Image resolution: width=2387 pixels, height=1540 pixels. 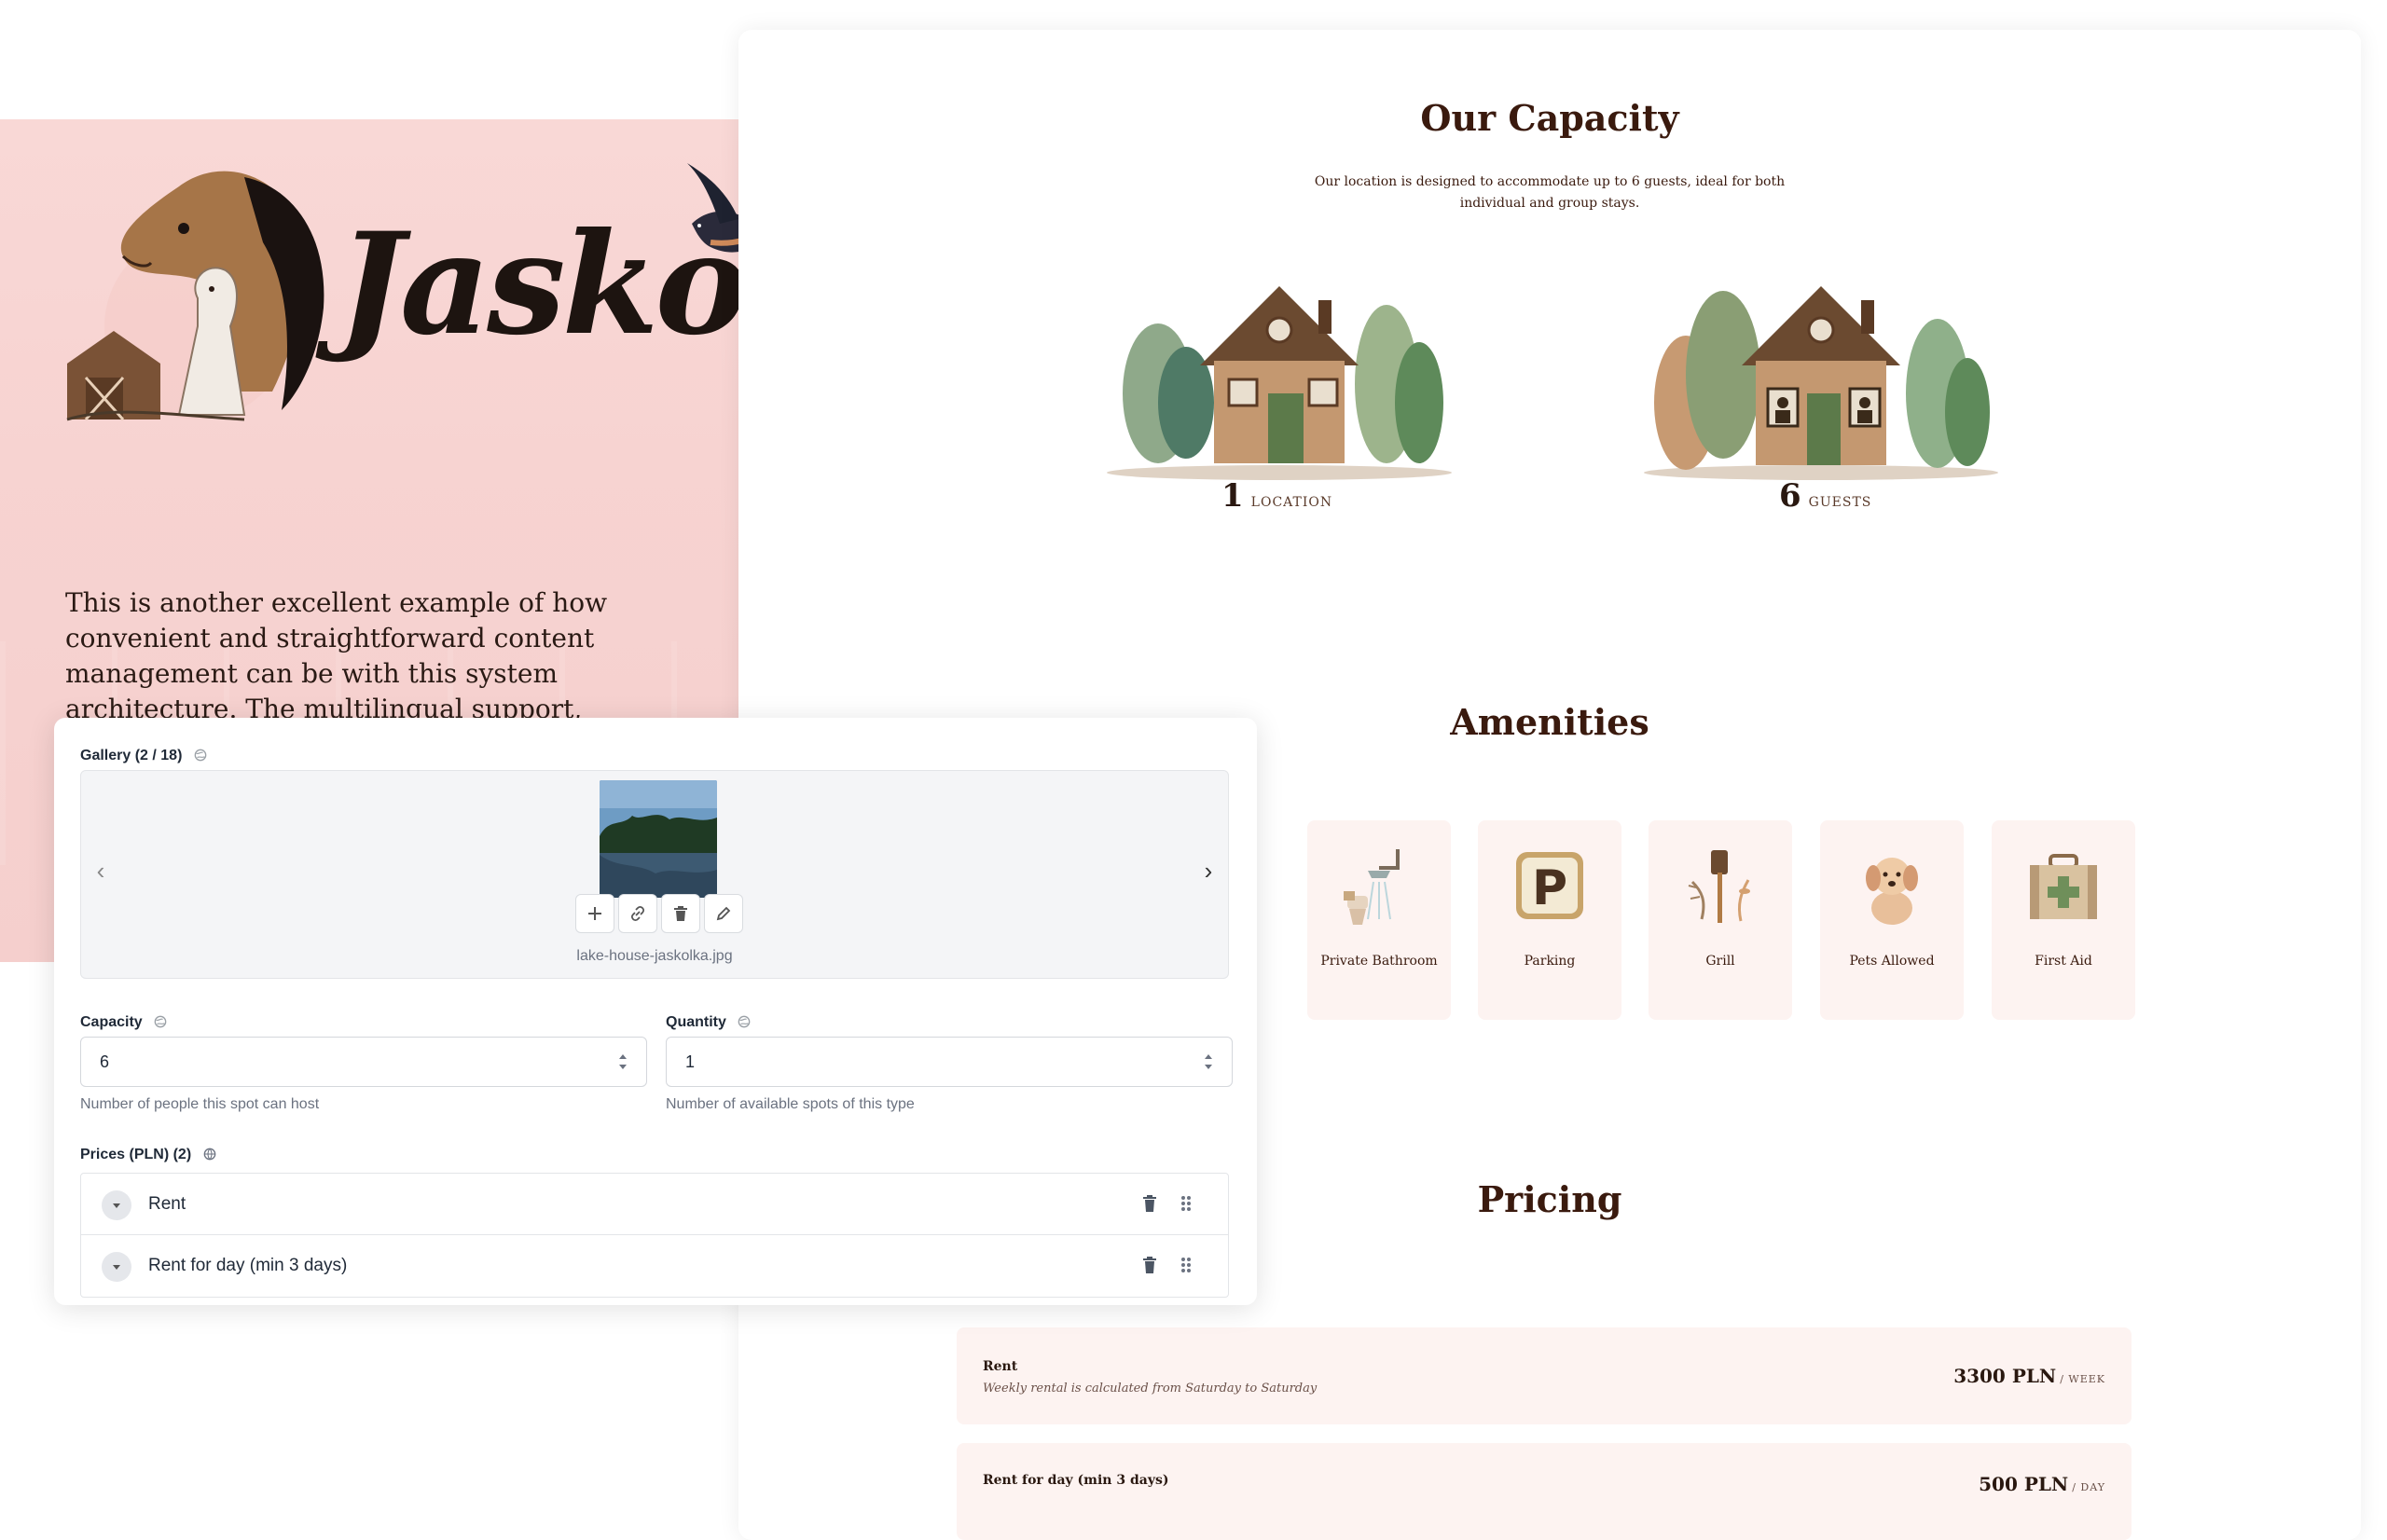 I want to click on quantity-field-label: Quantity, so click(x=708, y=1023).